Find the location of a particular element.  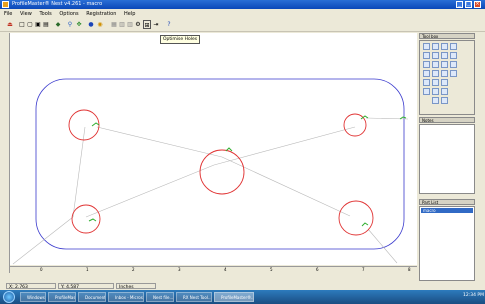

status-x: X: 2.763 is located at coordinates (31, 286).